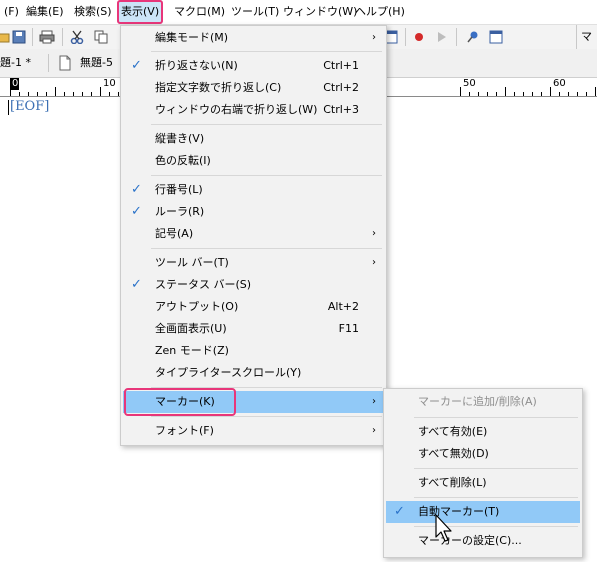 Image resolution: width=597 pixels, height=562 pixels. Describe the element at coordinates (199, 12) in the screenshot. I see `menu-macro: マクロ(M)` at that location.